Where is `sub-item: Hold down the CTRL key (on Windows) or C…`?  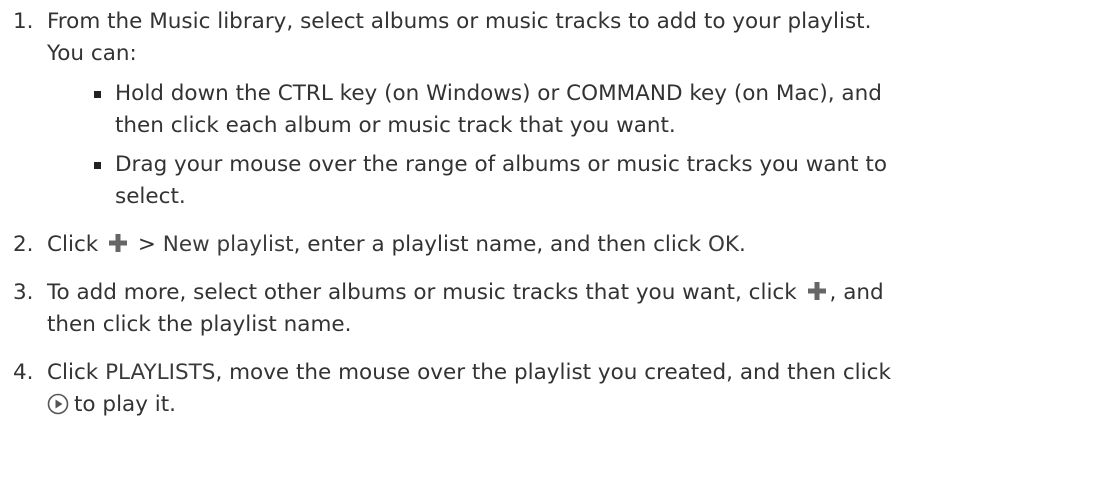
sub-item: Hold down the CTRL key (on Windows) or C… is located at coordinates (561, 110).